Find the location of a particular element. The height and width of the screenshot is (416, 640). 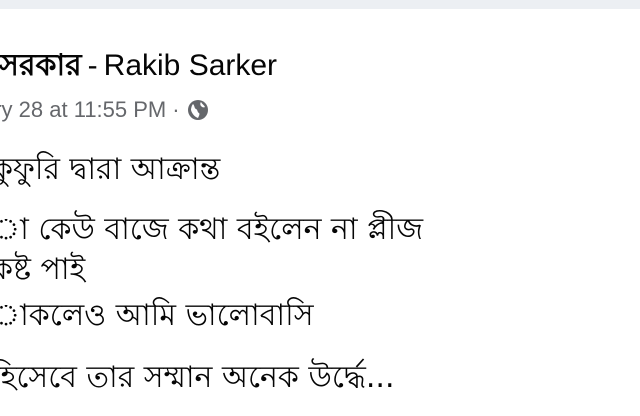

post-author-header: ব সরকার-Rakib Sarker is located at coordinates (138, 66).